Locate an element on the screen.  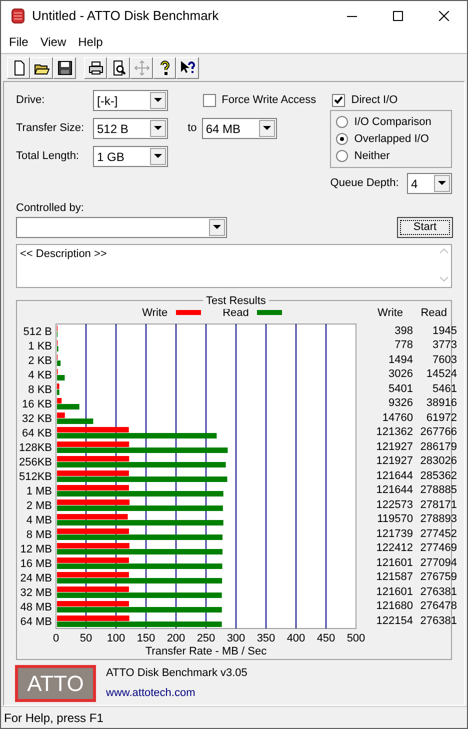
menu-item: View is located at coordinates (53, 42).